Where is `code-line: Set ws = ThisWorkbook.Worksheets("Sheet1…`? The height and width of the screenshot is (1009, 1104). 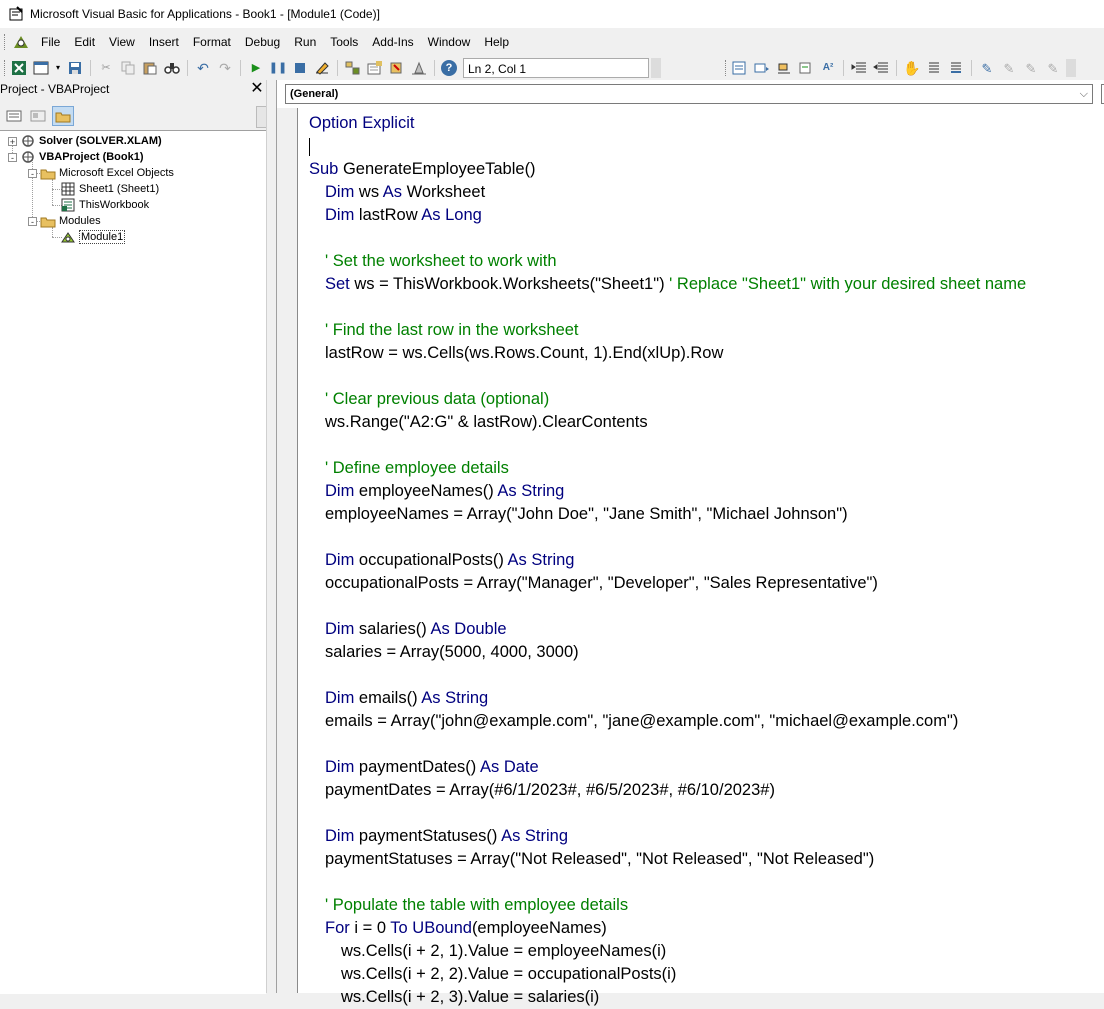
code-line: Set ws = ThisWorkbook.Worksheets("Sheet1… is located at coordinates (706, 284).